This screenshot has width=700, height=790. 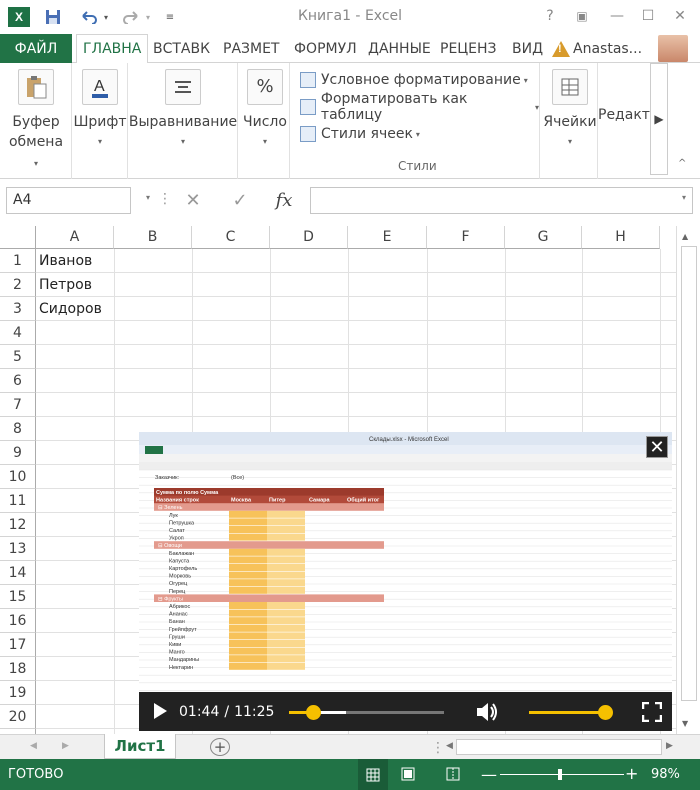 I want to click on scroll-up-icon: ▲, so click(x=685, y=236).